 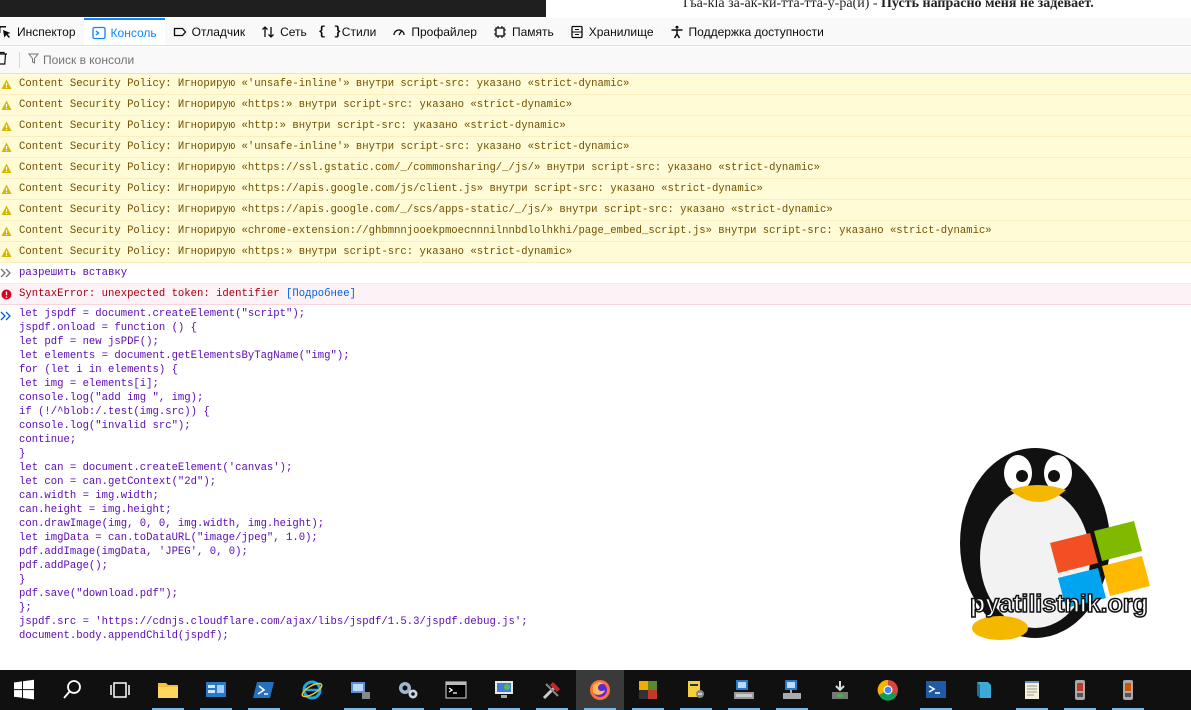 What do you see at coordinates (120, 690) in the screenshot?
I see `task-view-button` at bounding box center [120, 690].